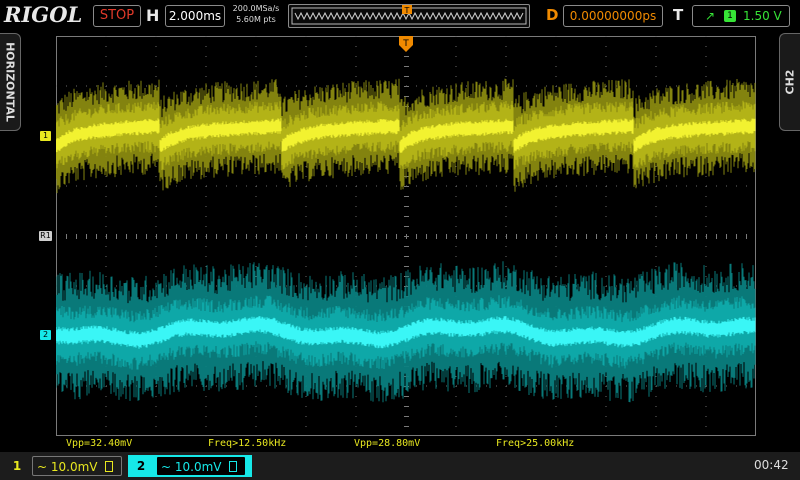  What do you see at coordinates (762, 16) in the screenshot?
I see `trigger-level: 1.50 V` at bounding box center [762, 16].